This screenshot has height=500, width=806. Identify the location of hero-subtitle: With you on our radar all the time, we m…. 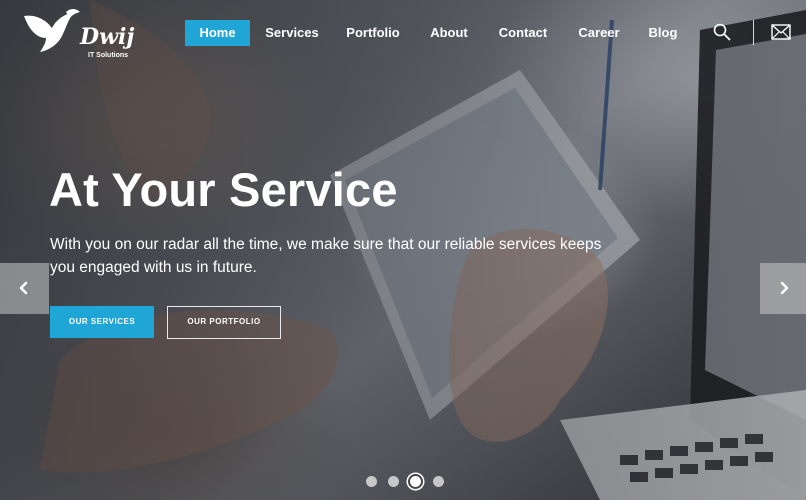
(326, 256).